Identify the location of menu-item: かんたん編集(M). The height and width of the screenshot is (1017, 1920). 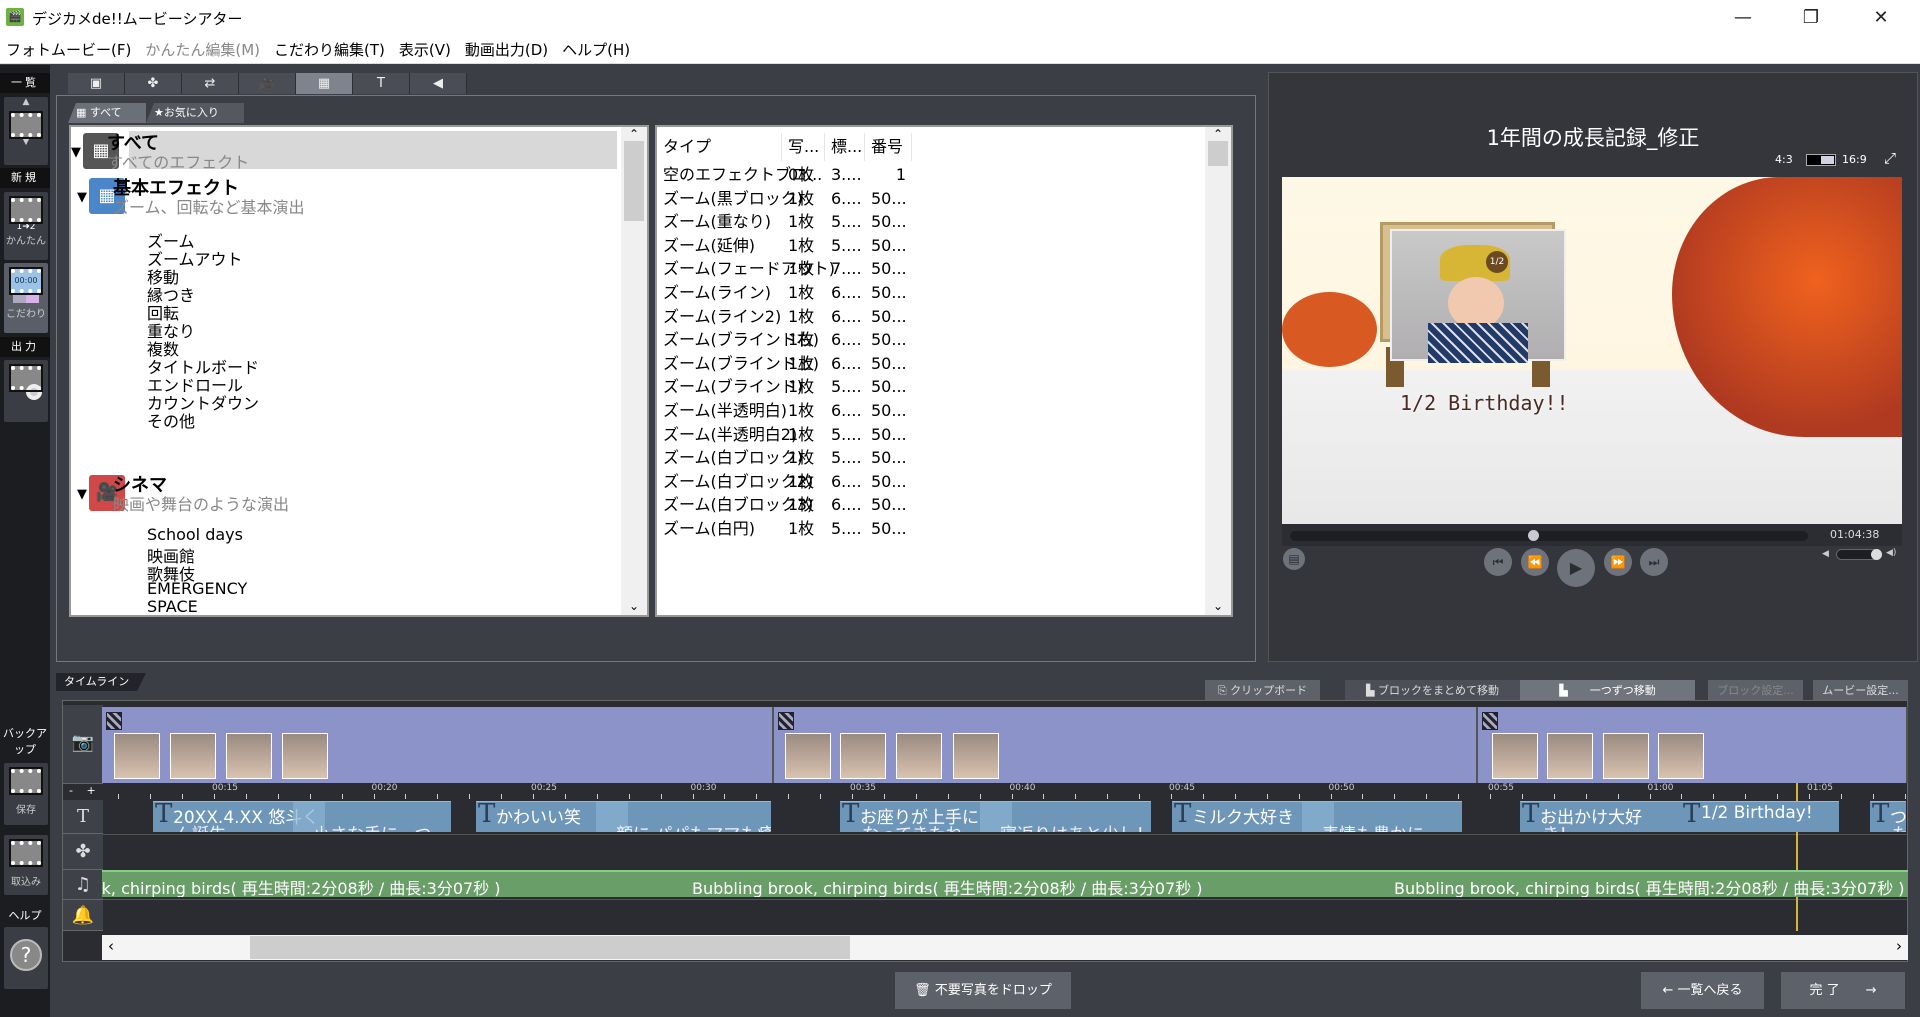
(202, 49).